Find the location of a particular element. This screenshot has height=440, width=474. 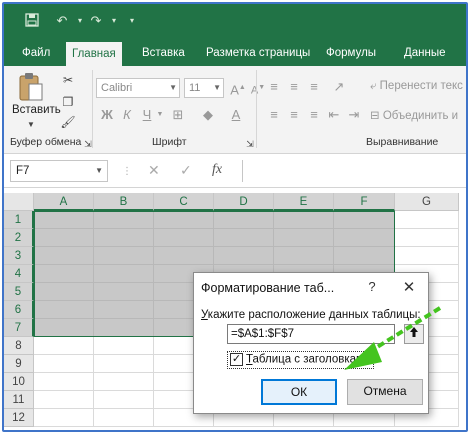

cell-f3 is located at coordinates (364, 256).